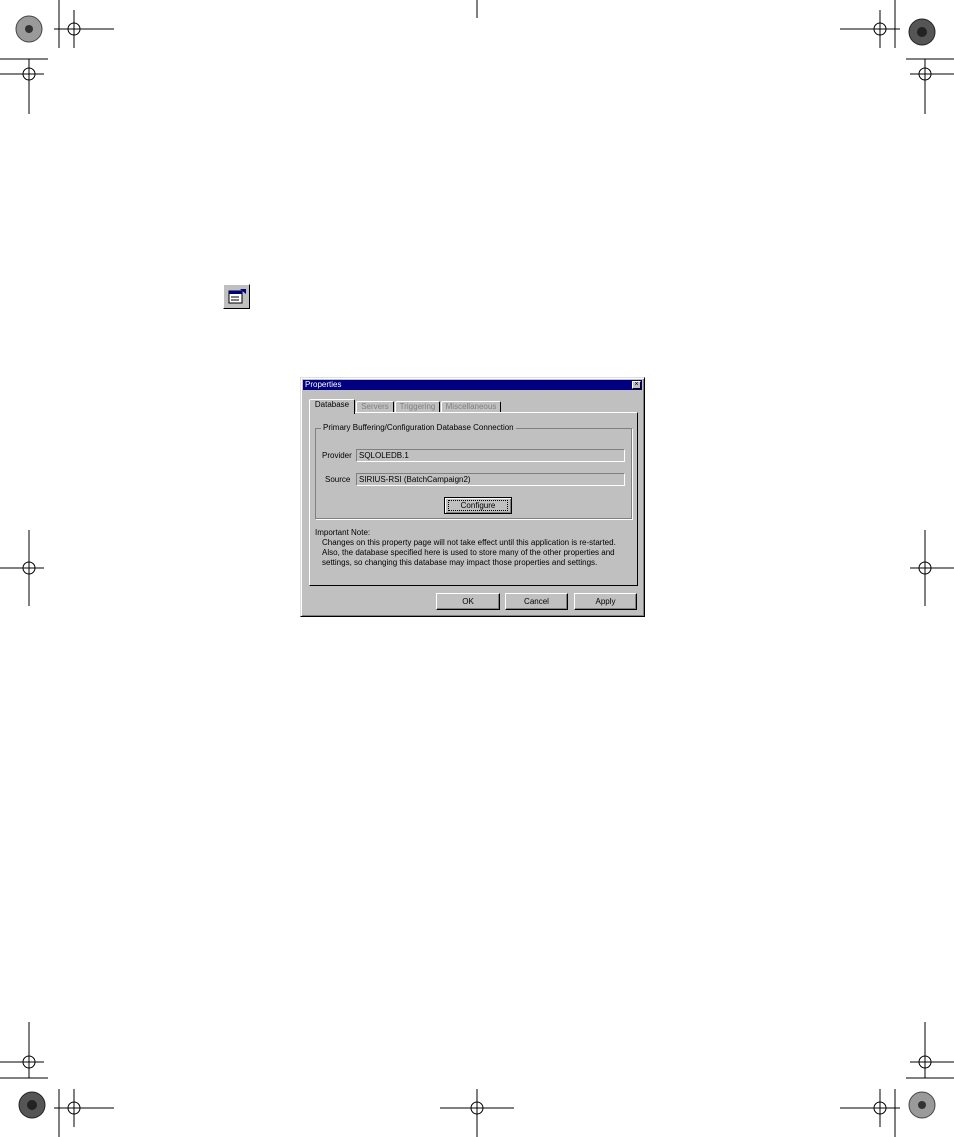 Image resolution: width=954 pixels, height=1137 pixels. I want to click on configure-button: Configure, so click(478, 505).